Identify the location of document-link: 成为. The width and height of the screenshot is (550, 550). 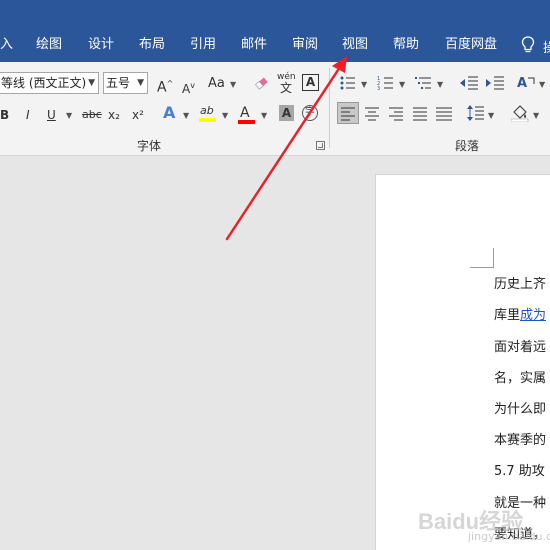
(533, 315).